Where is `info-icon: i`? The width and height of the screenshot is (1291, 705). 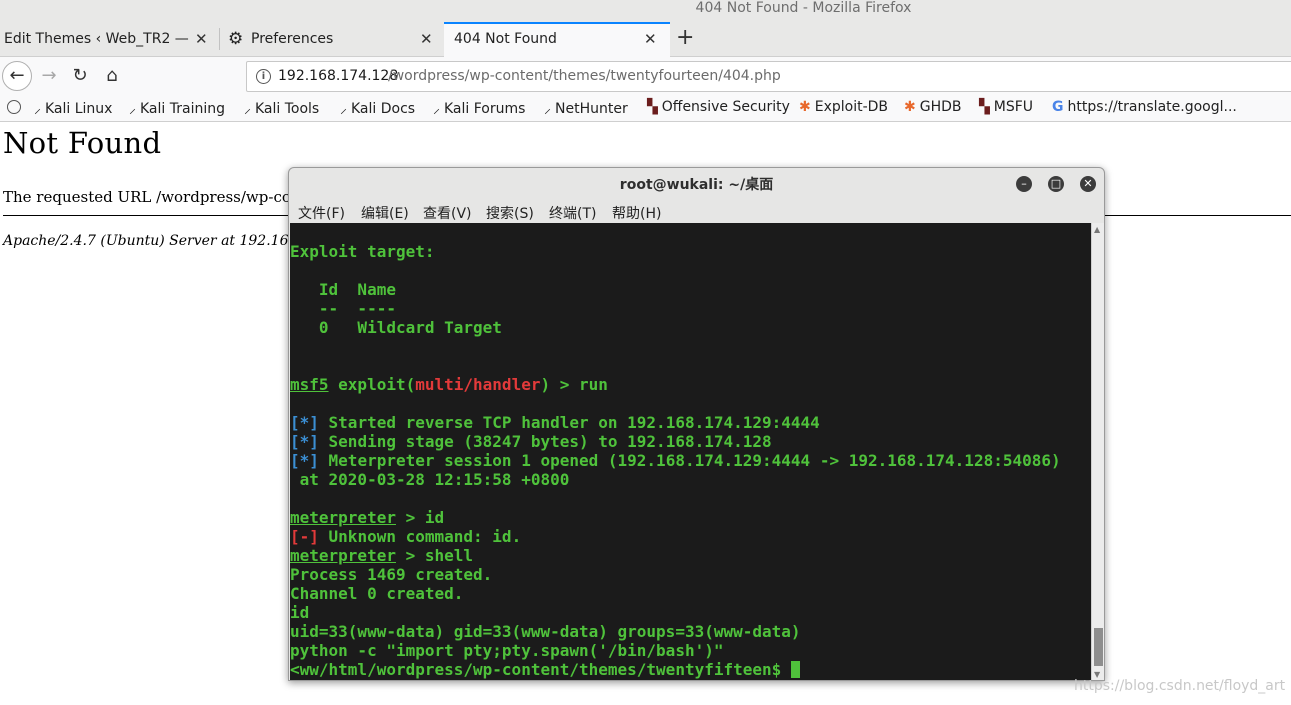
info-icon: i is located at coordinates (263, 76).